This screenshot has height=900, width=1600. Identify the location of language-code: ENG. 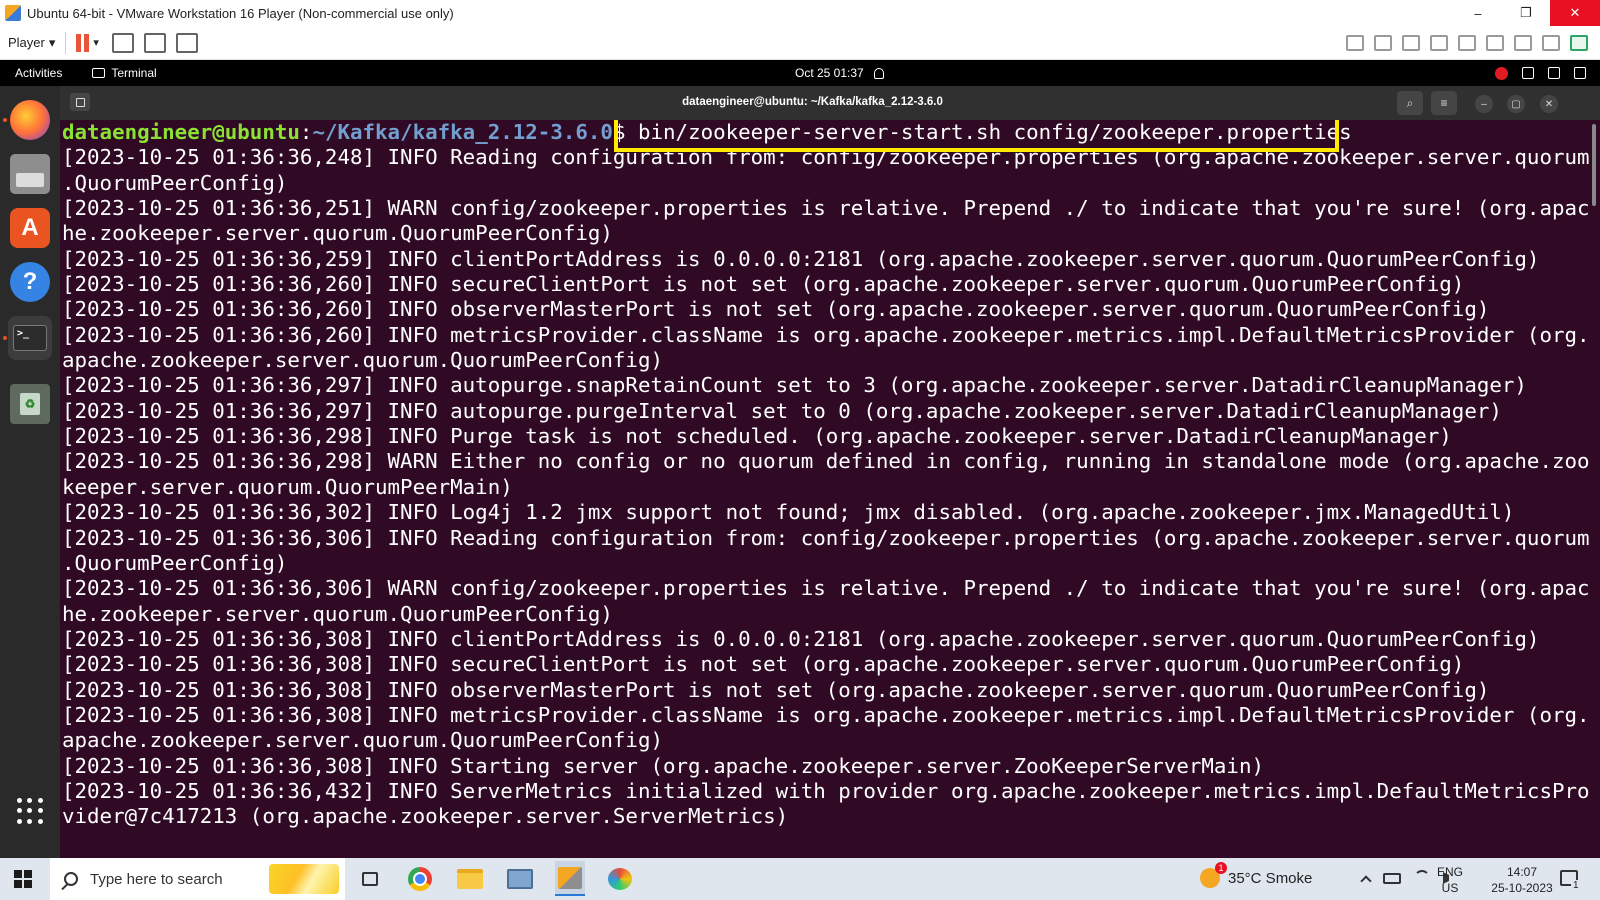
(1450, 872).